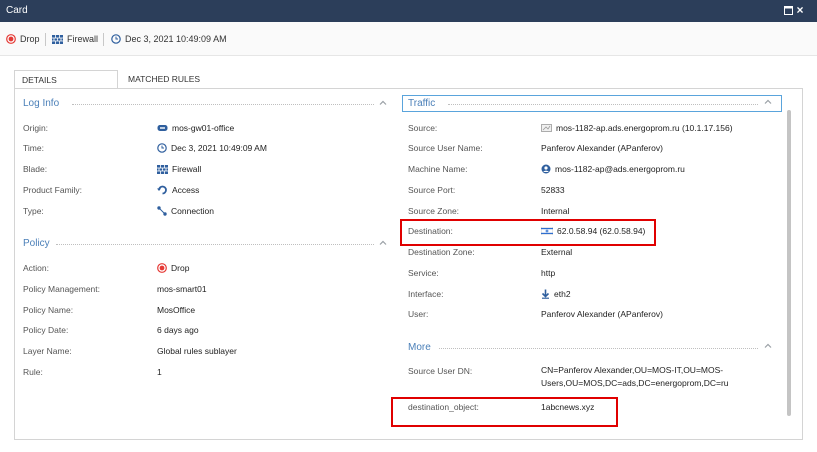  I want to click on machine-icon, so click(546, 169).